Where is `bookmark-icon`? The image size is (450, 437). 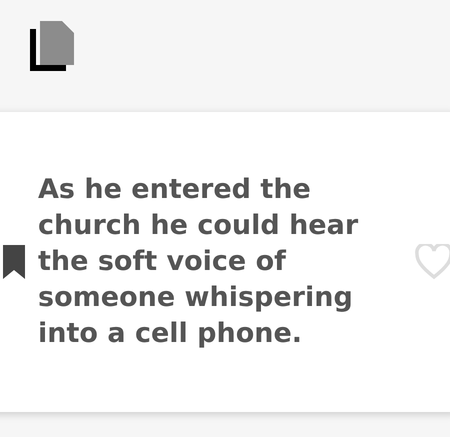
bookmark-icon is located at coordinates (14, 262).